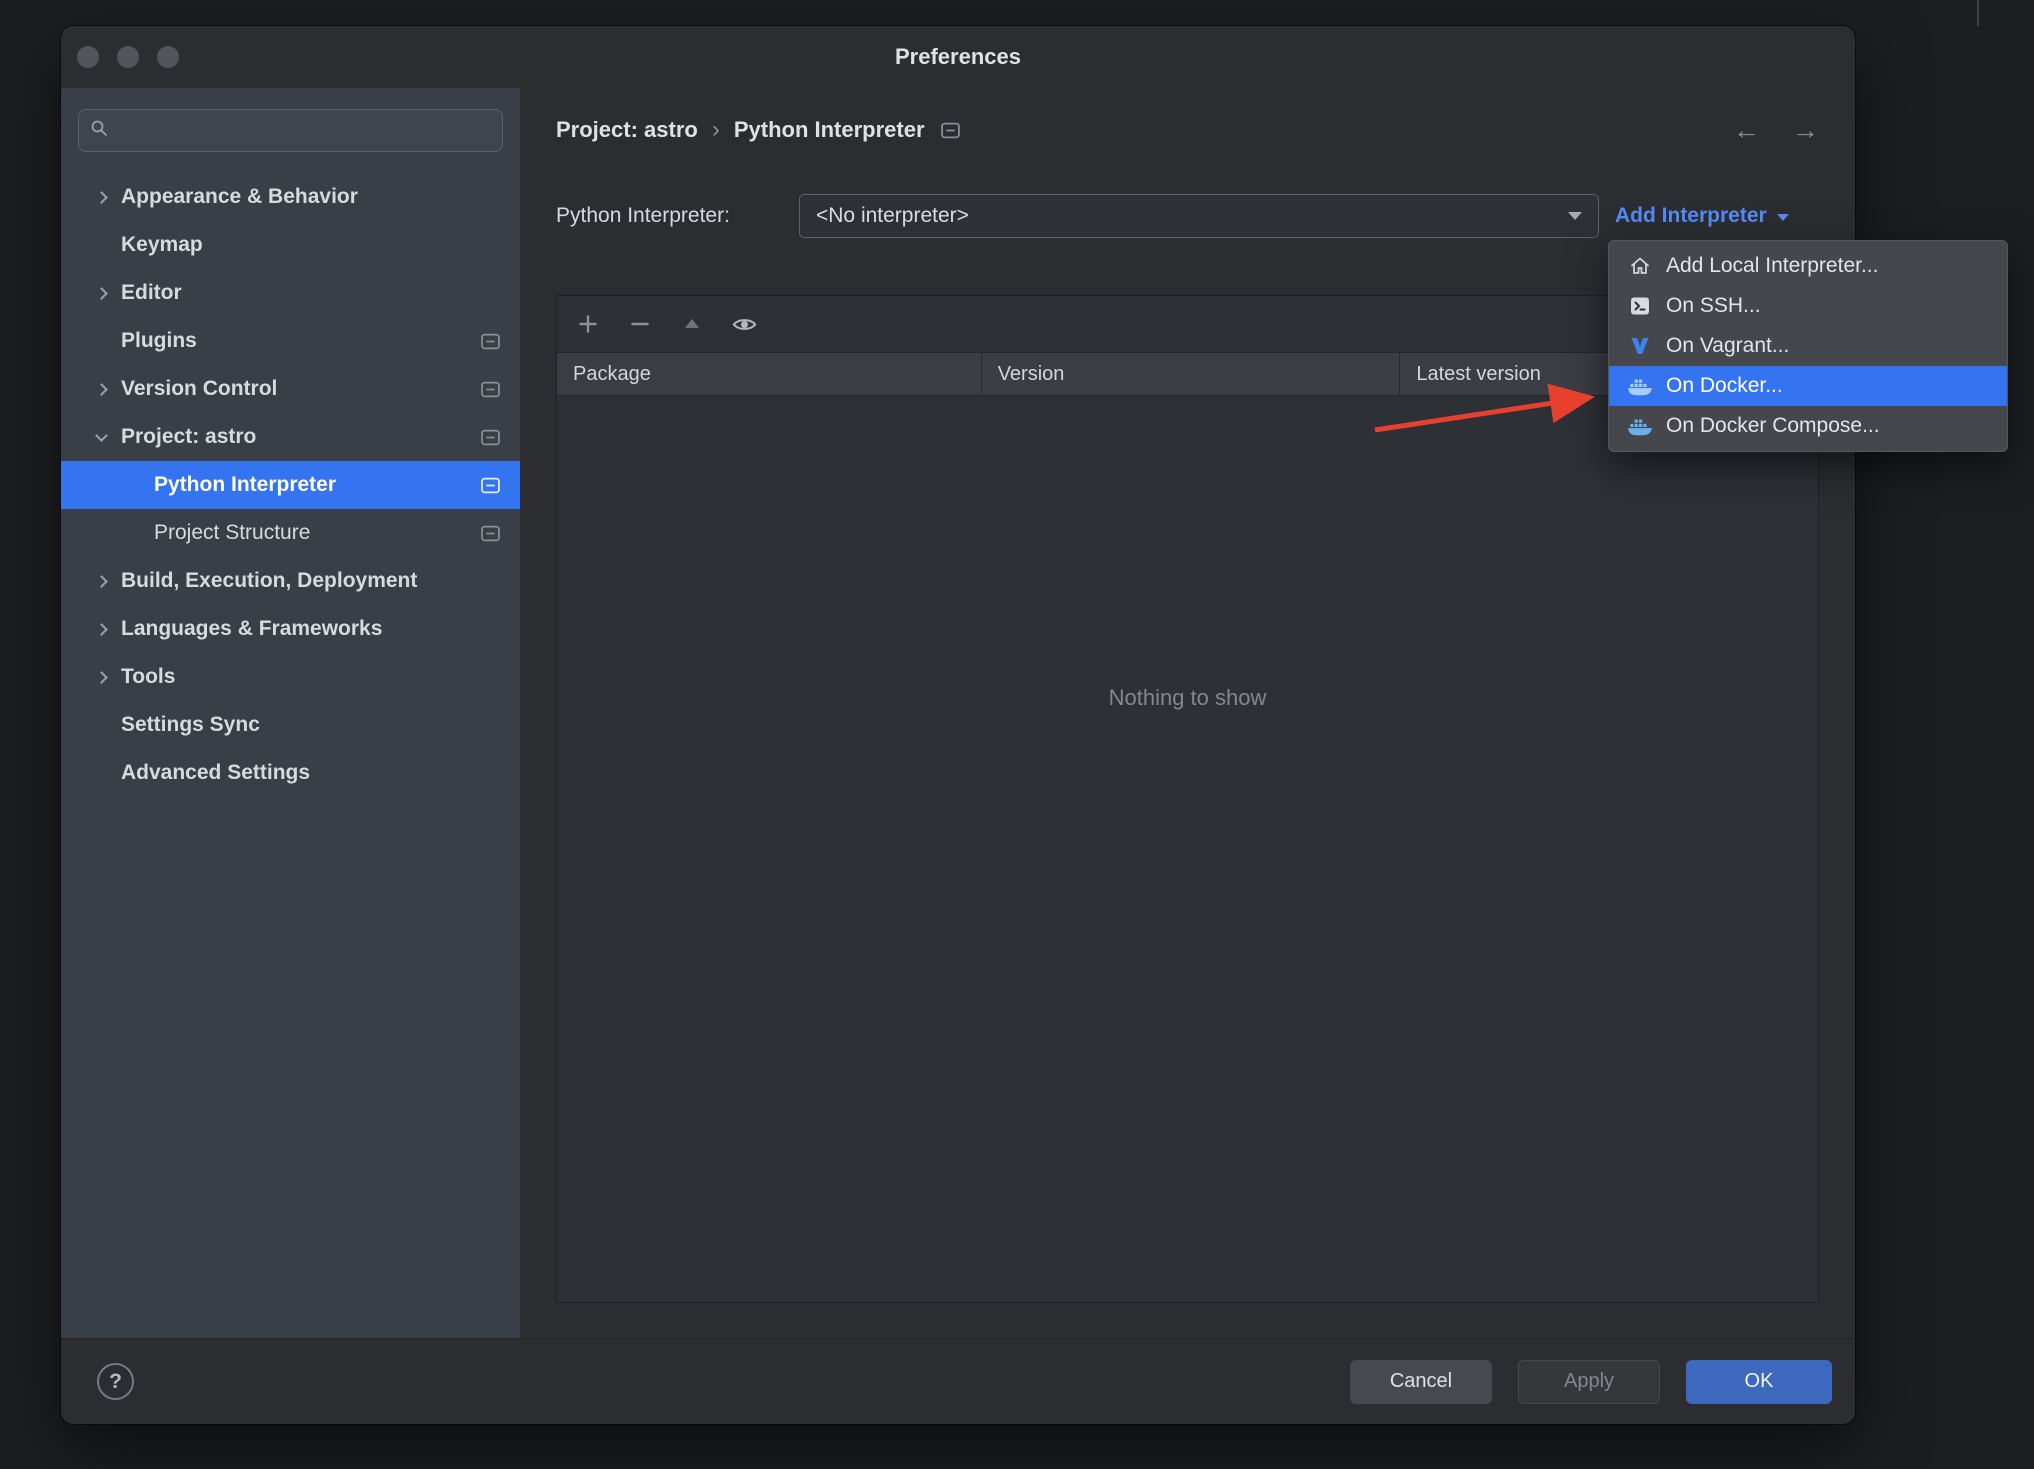 This screenshot has width=2034, height=1469. What do you see at coordinates (1640, 386) in the screenshot?
I see `docker-icon` at bounding box center [1640, 386].